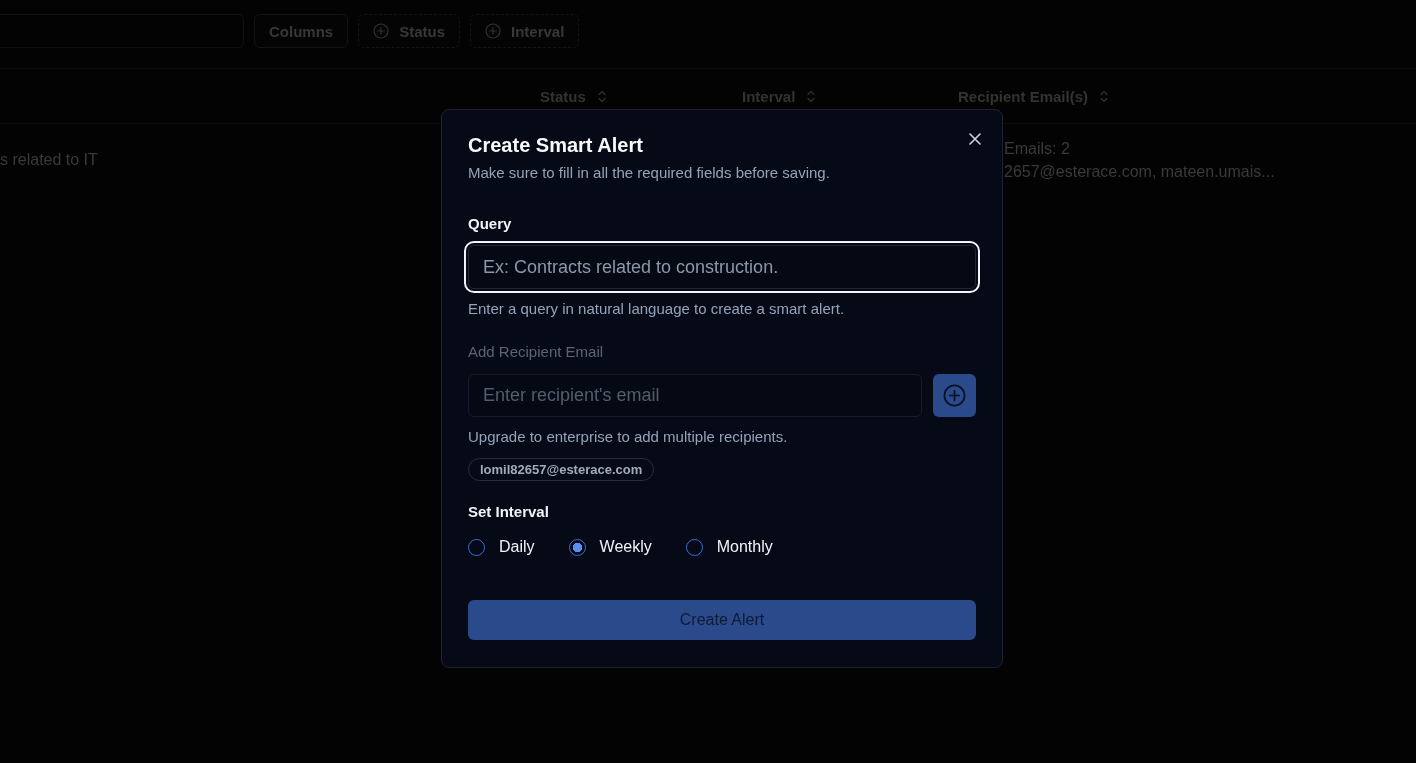  I want to click on interval-option: Monthly, so click(729, 547).